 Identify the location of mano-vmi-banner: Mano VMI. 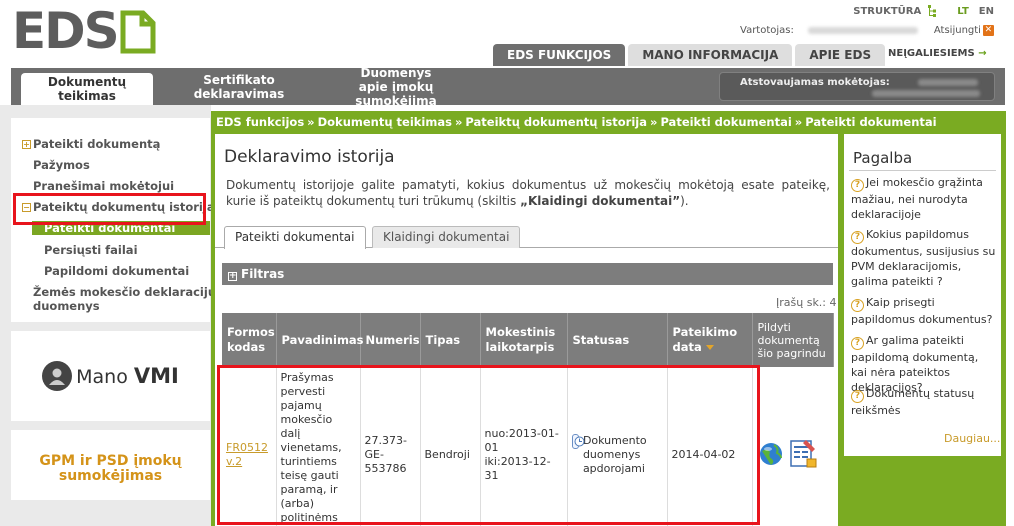
(110, 376).